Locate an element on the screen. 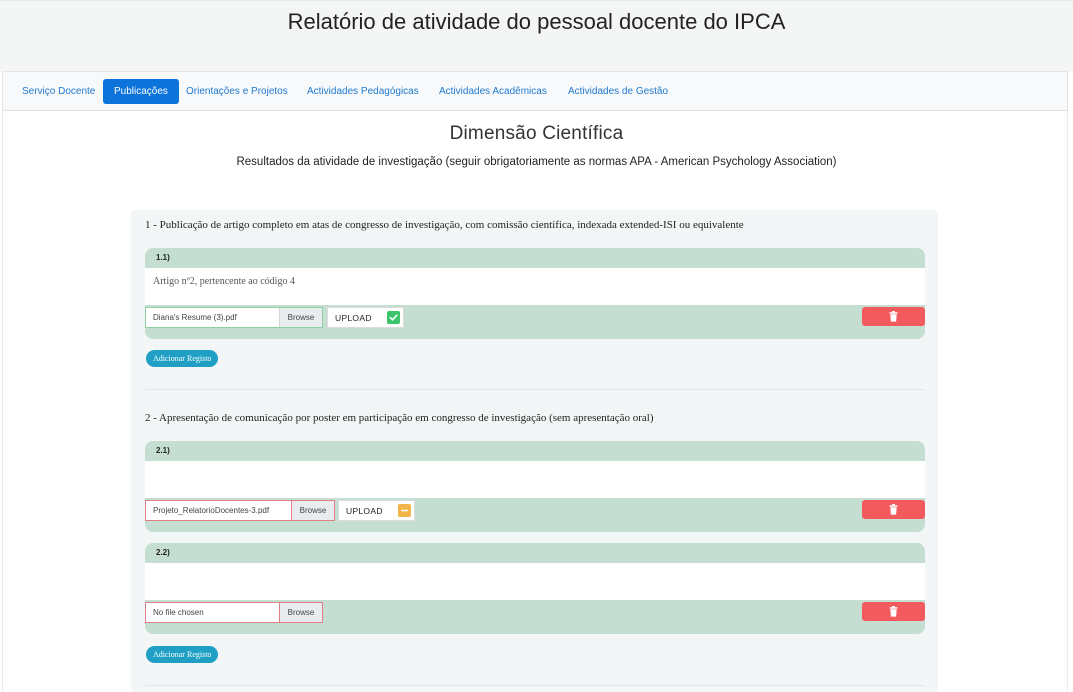 The width and height of the screenshot is (1073, 692). file-input: Diana's Resume (3).pdf Browse is located at coordinates (234, 317).